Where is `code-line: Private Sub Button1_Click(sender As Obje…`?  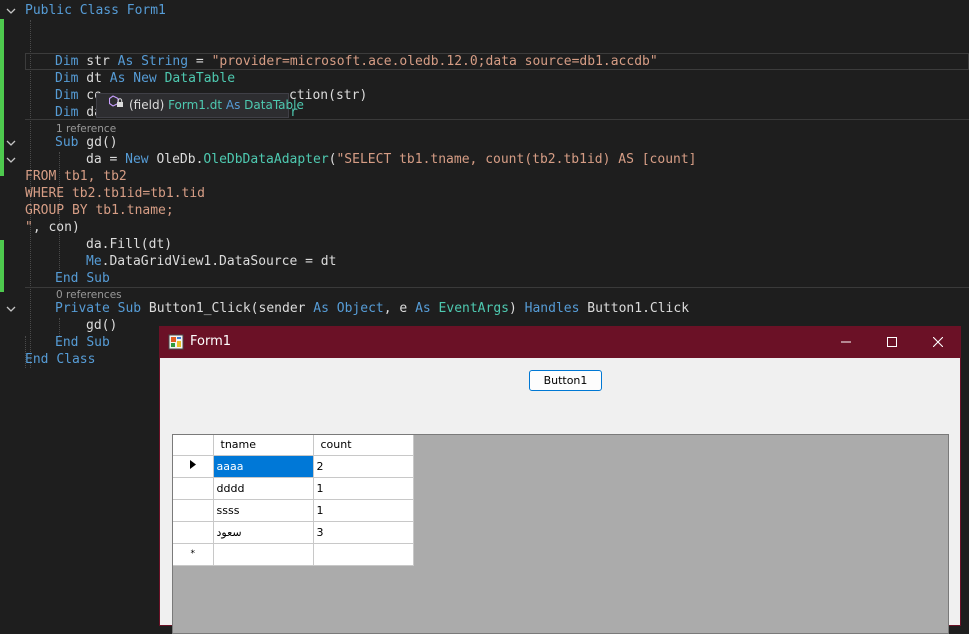 code-line: Private Sub Button1_Click(sender As Obje… is located at coordinates (372, 308).